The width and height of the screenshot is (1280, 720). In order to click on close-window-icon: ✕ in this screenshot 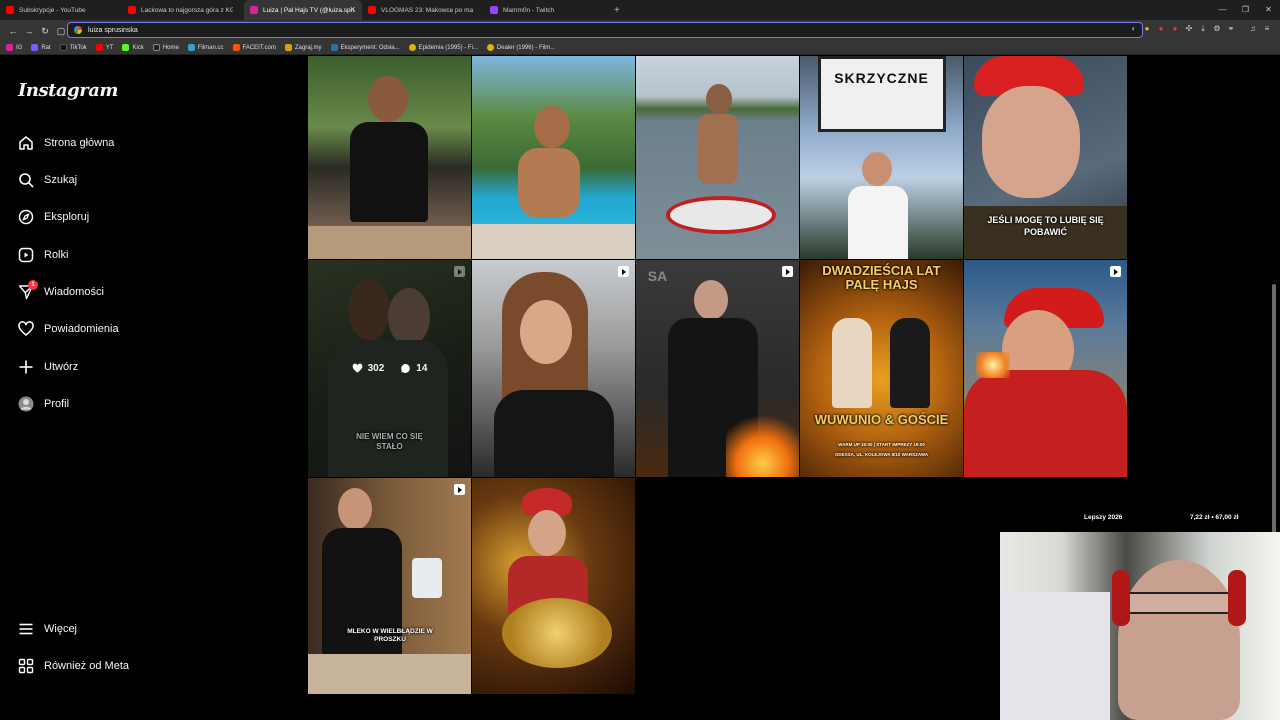, I will do `click(1268, 10)`.